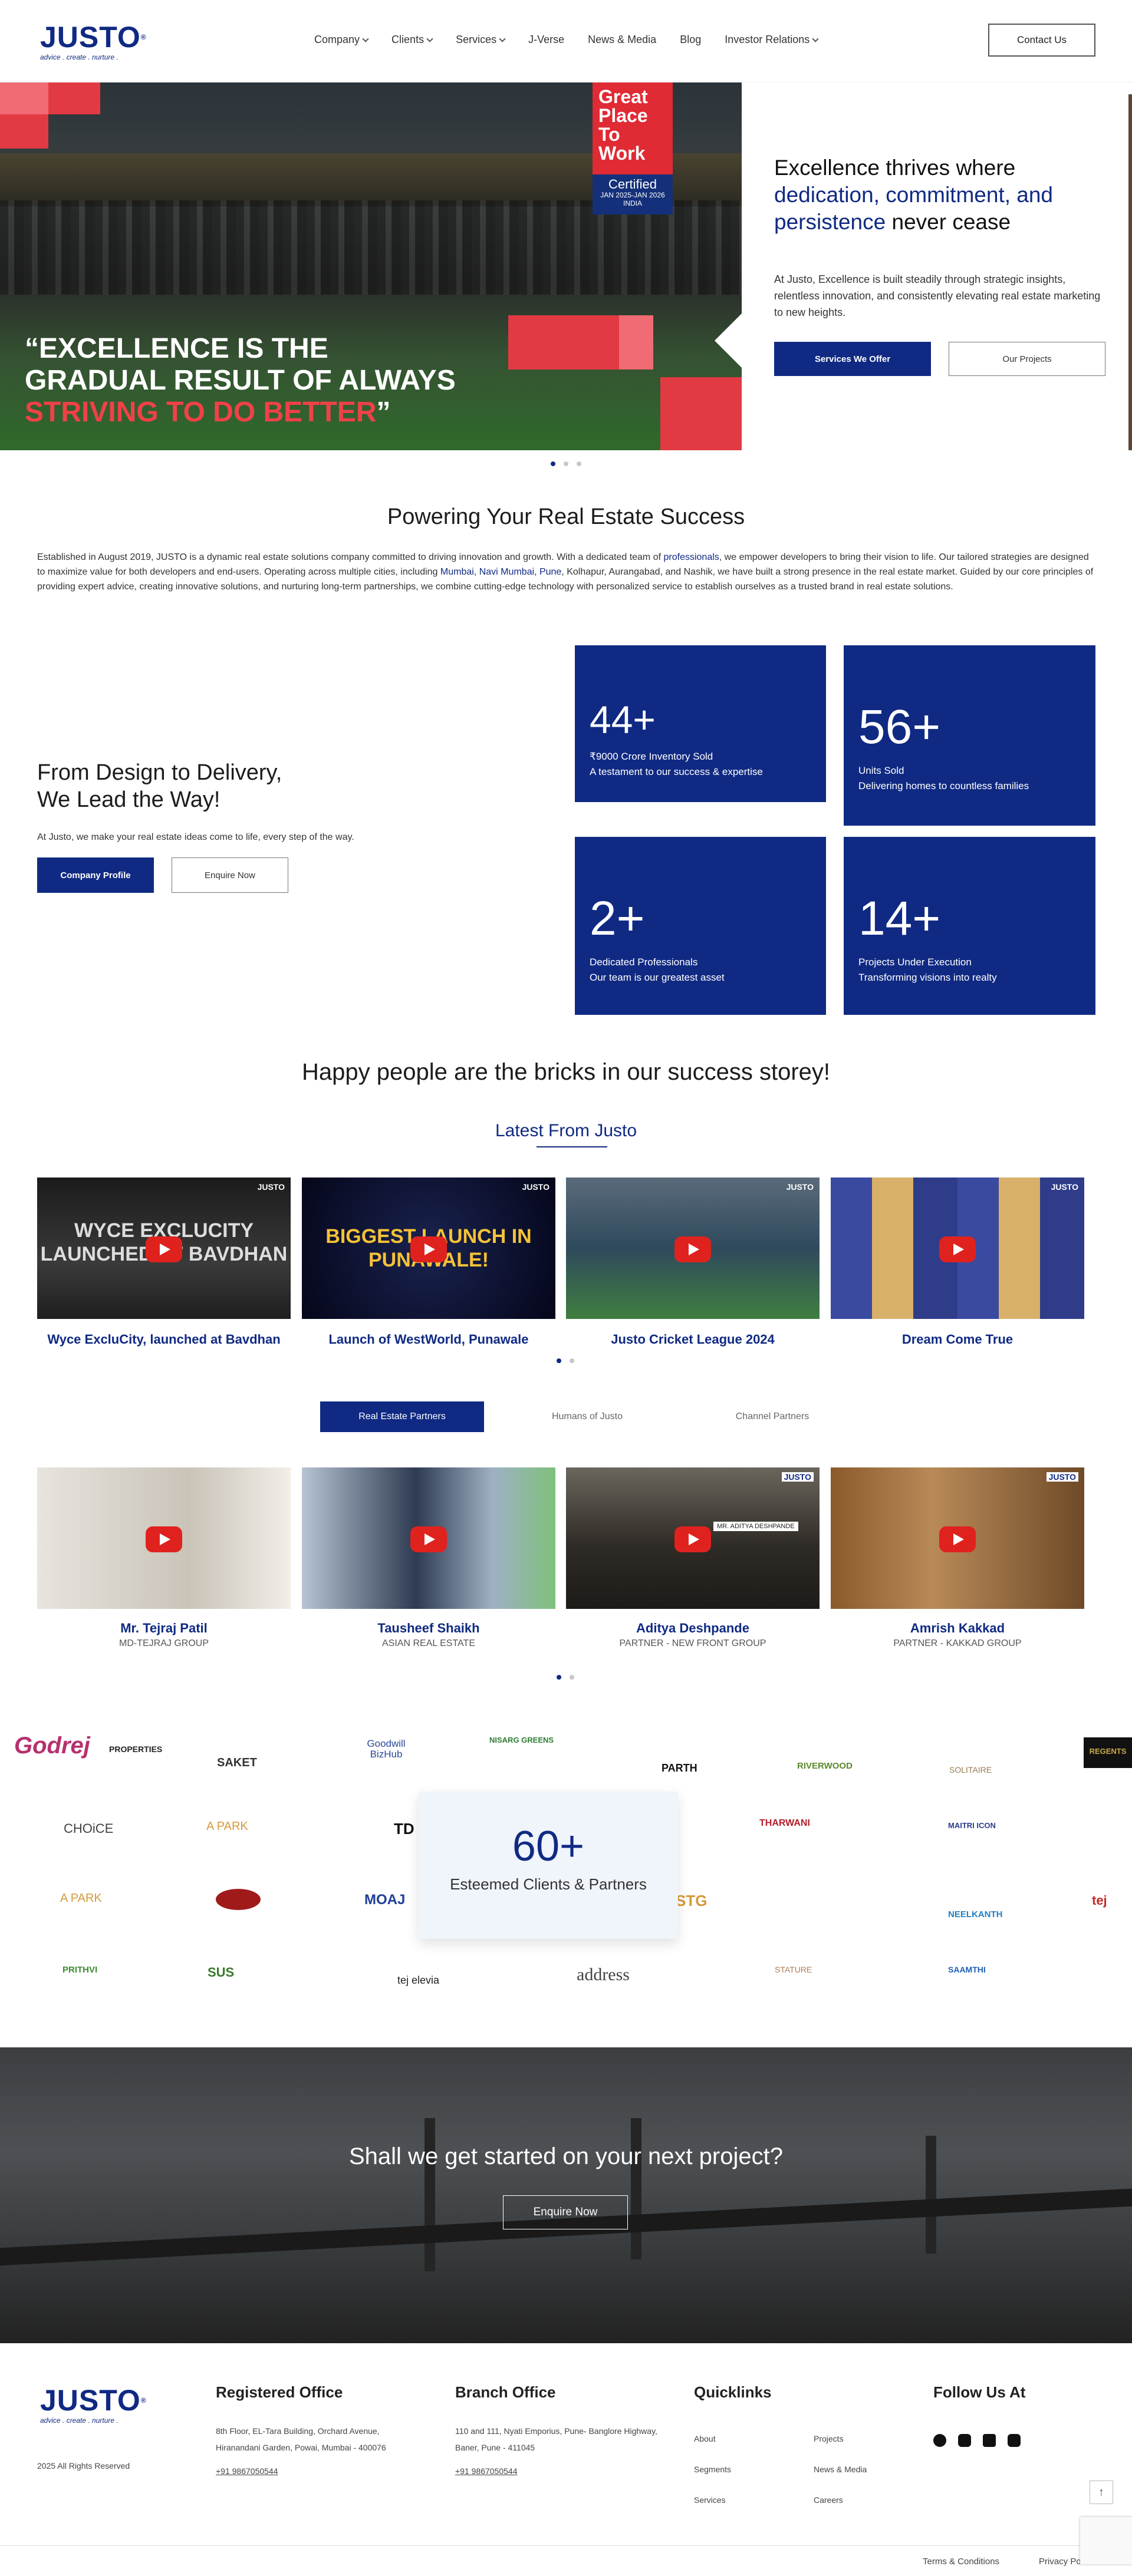 The image size is (1132, 2576). What do you see at coordinates (940, 2441) in the screenshot?
I see `facebook-icon` at bounding box center [940, 2441].